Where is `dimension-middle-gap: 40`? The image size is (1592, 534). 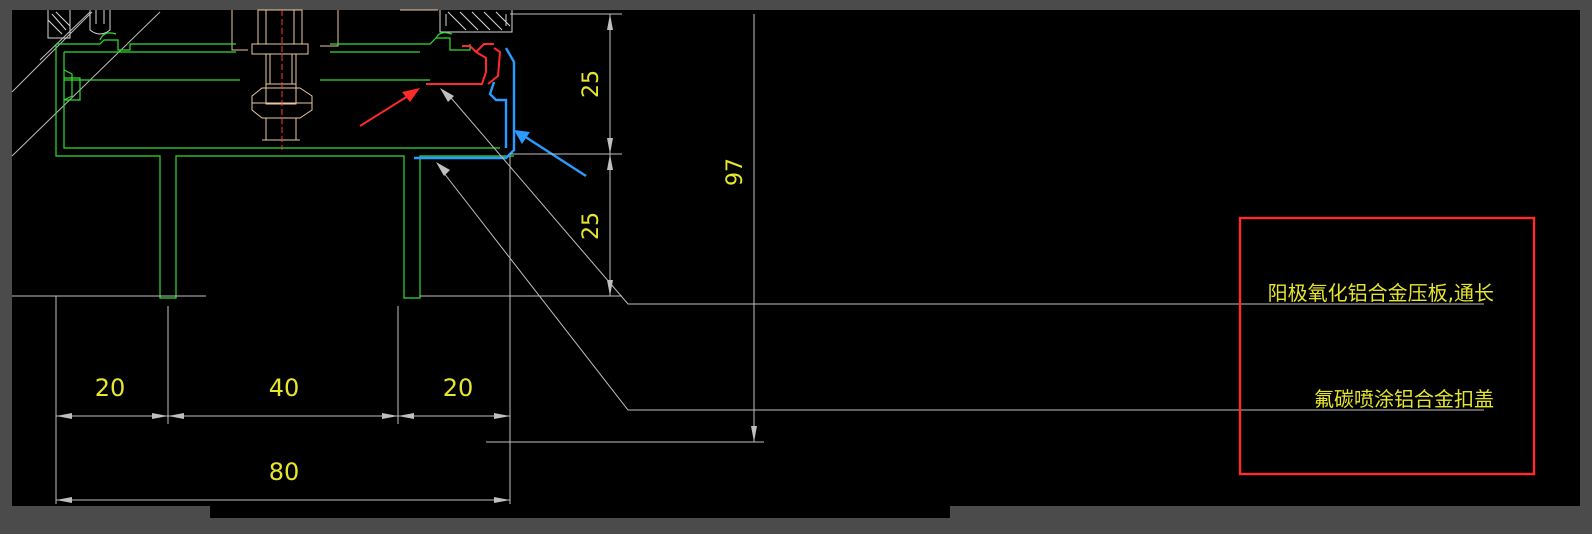
dimension-middle-gap: 40 is located at coordinates (284, 388).